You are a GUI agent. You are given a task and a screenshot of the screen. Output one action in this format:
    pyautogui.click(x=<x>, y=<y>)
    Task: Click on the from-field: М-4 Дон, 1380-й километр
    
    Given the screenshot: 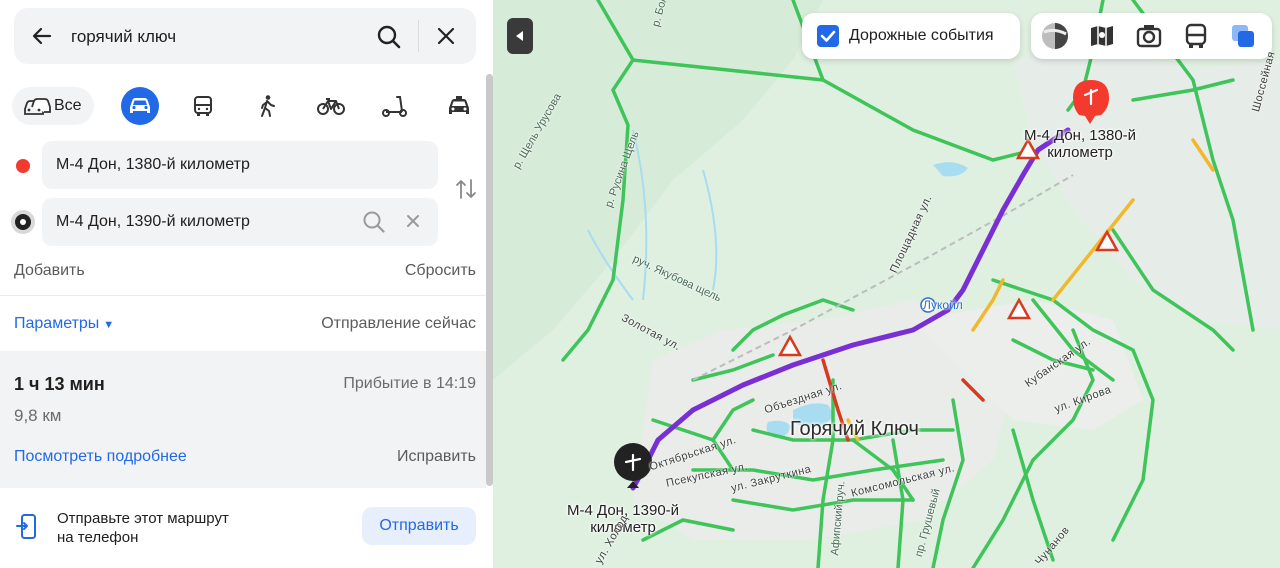 What is the action you would take?
    pyautogui.click(x=240, y=165)
    